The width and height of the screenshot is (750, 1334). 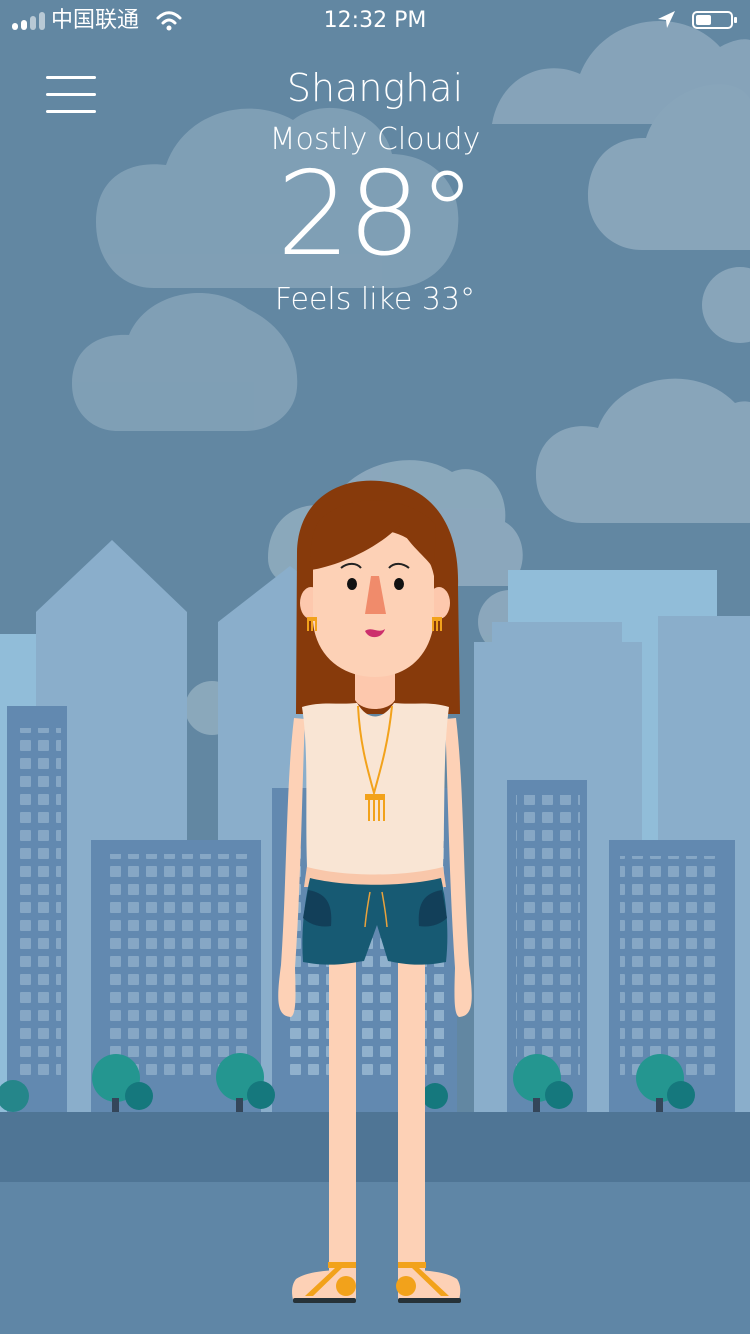 What do you see at coordinates (437, 624) in the screenshot?
I see `right-earring` at bounding box center [437, 624].